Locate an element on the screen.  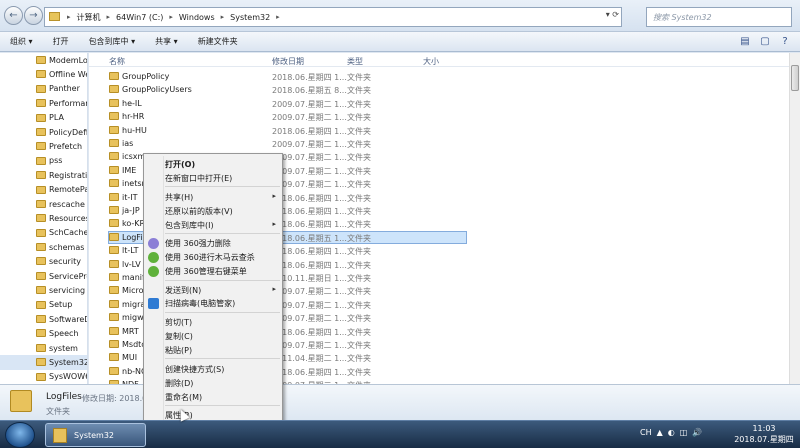
breadcrumb-drive: 64Win7 (C:) is located at coordinates (139, 17).